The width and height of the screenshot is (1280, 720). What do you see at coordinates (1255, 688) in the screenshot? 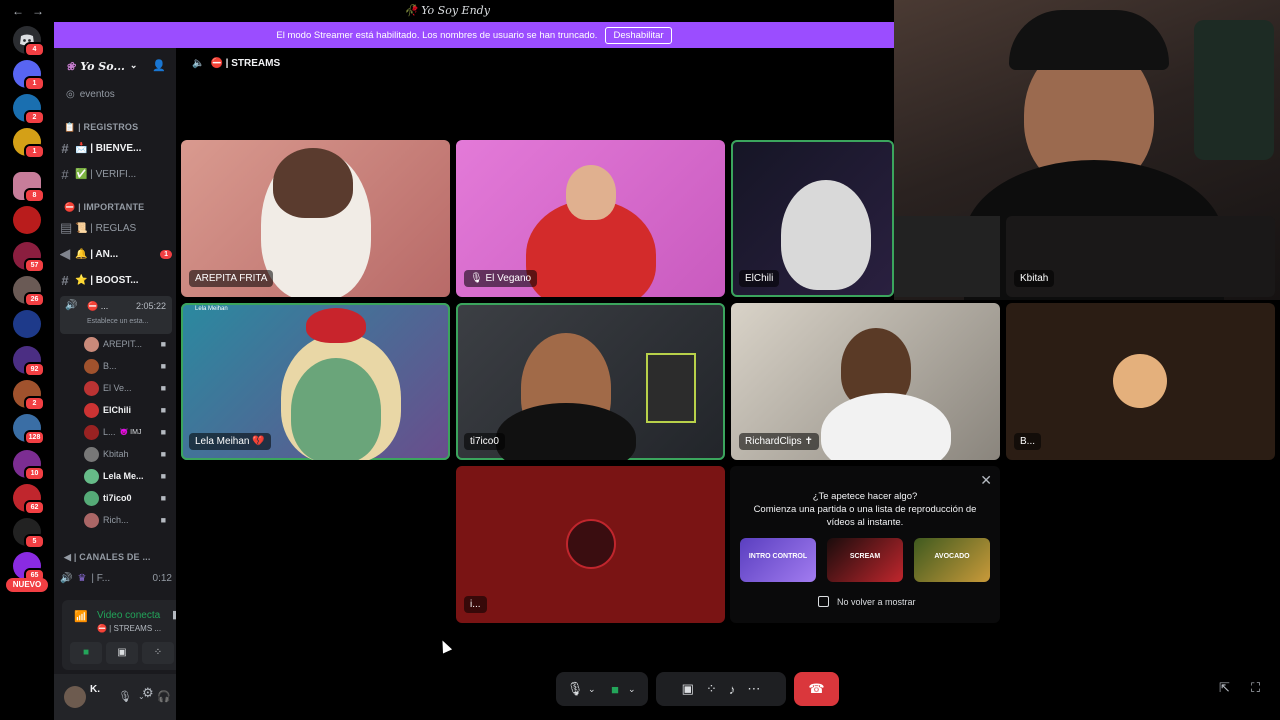
I see `fullscreen-icon: ⛶` at bounding box center [1255, 688].